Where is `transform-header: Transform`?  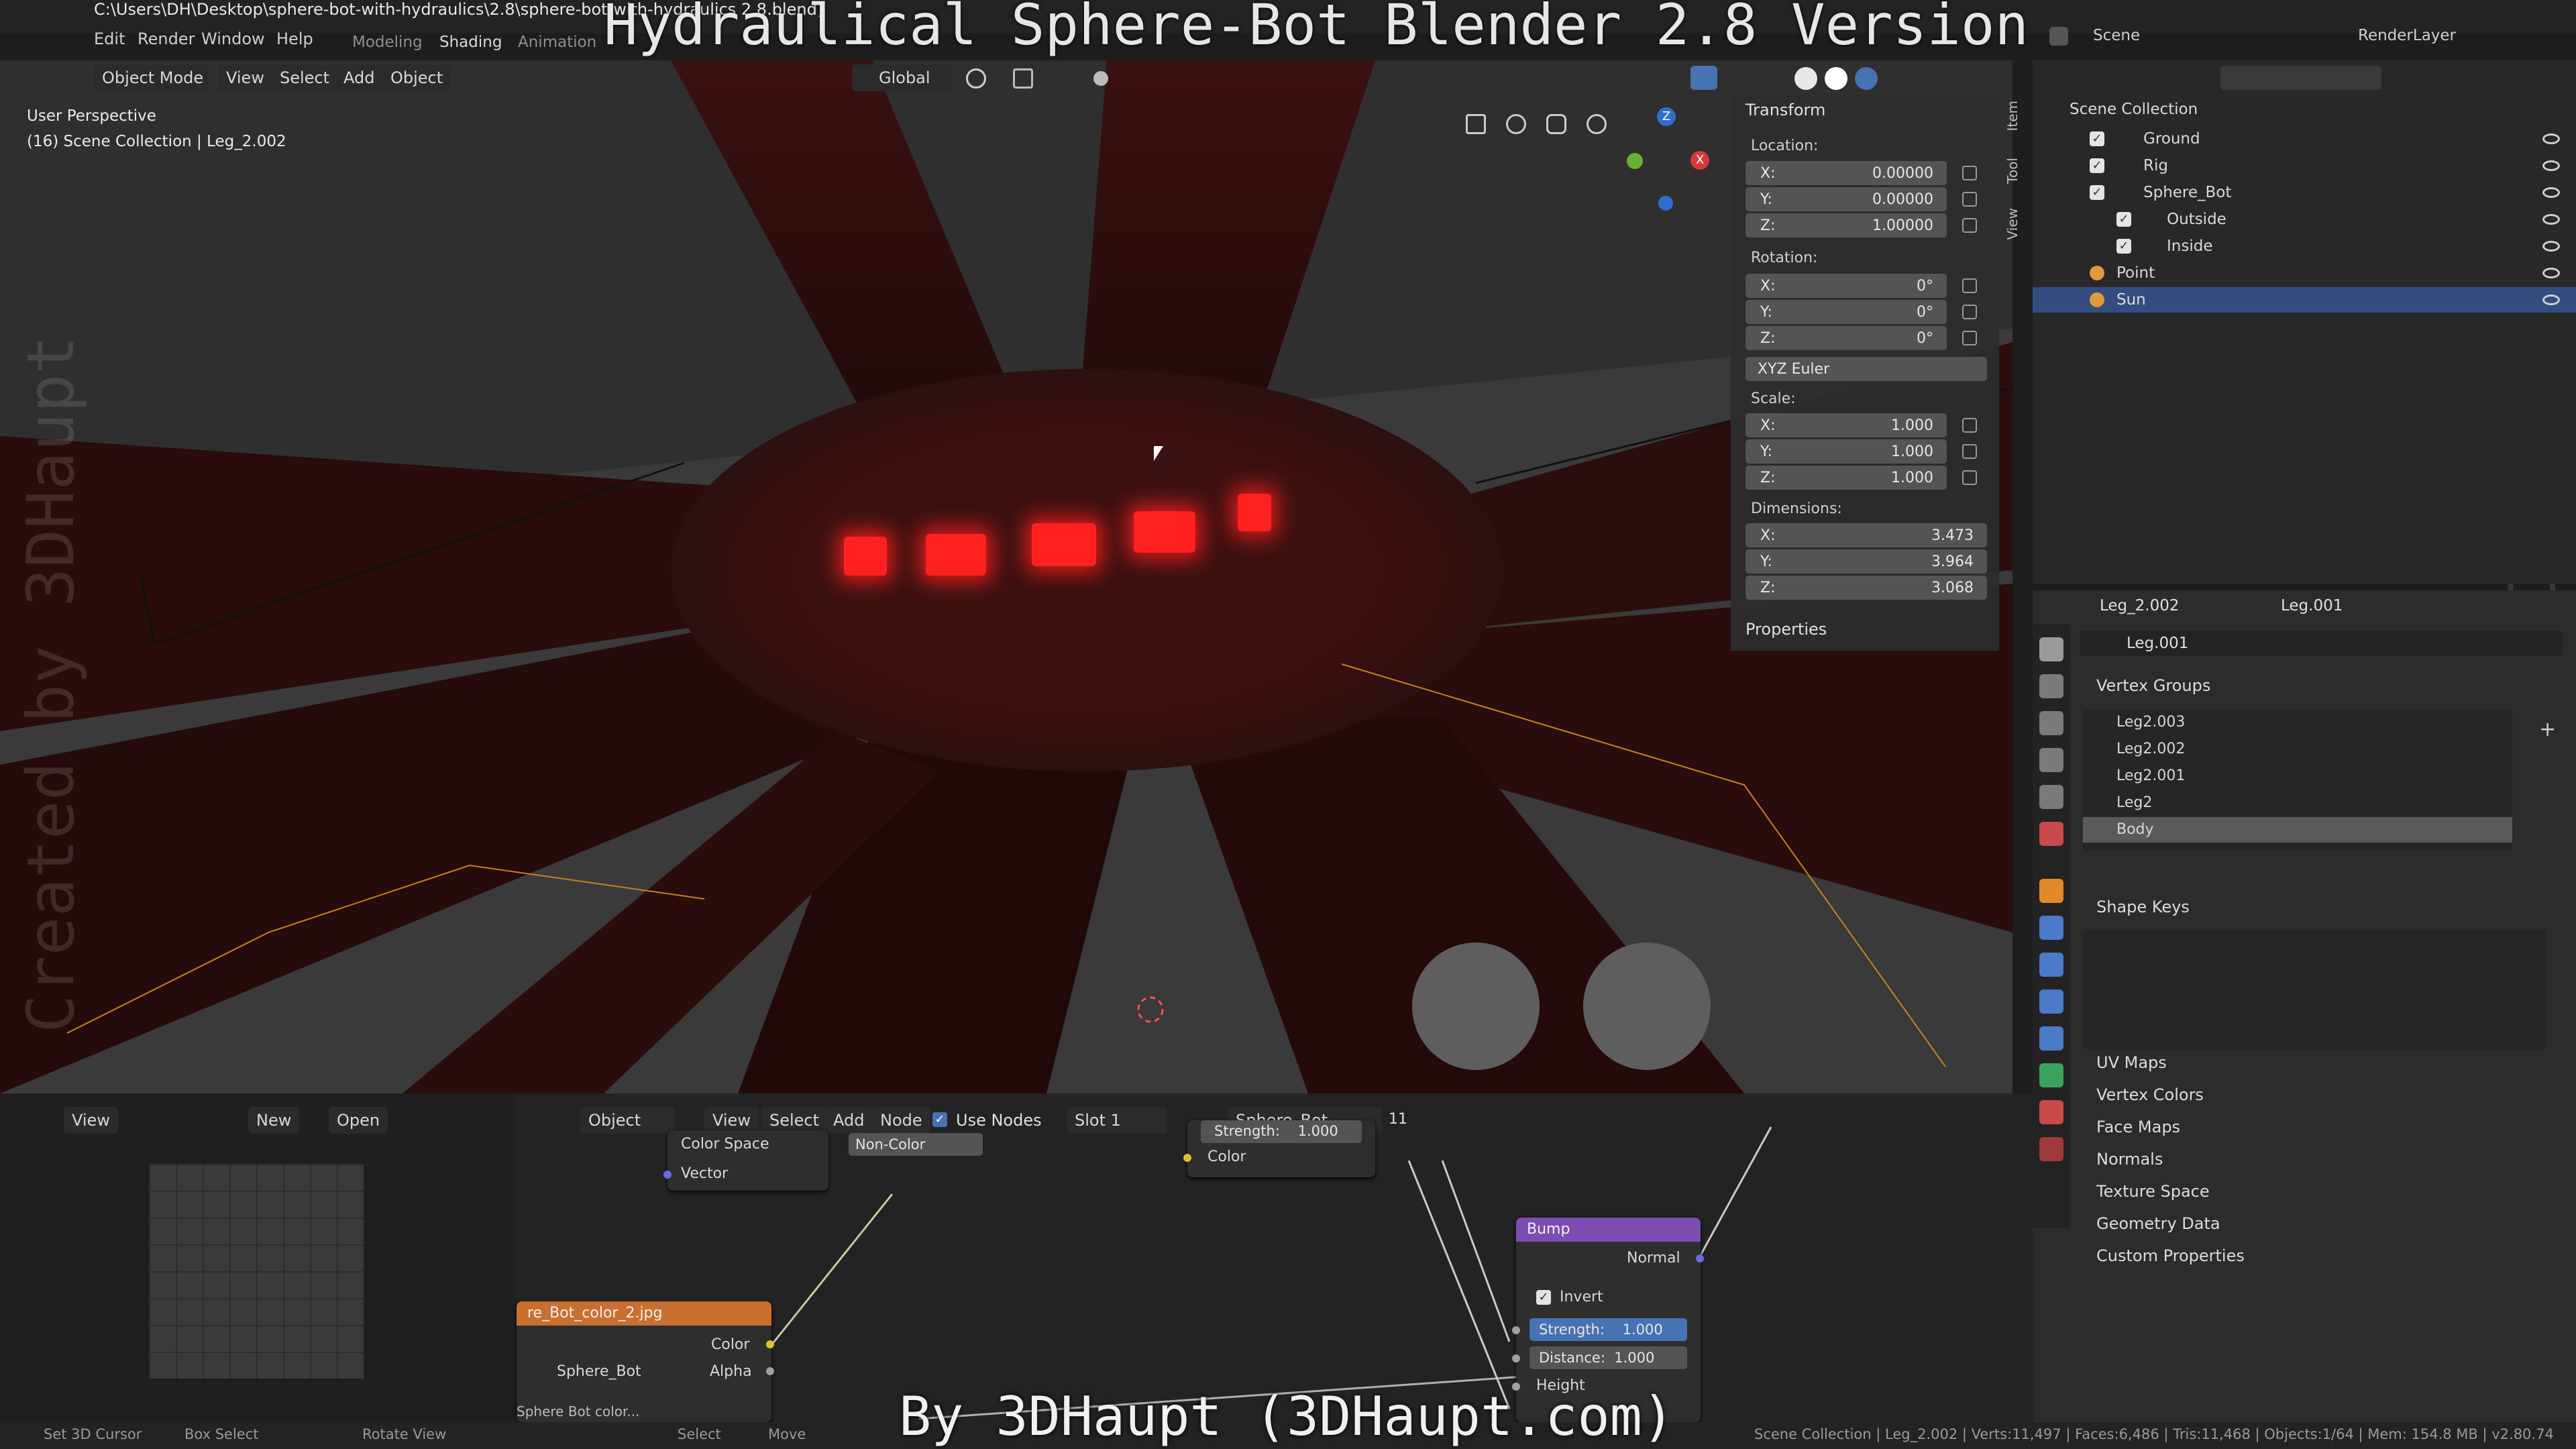 transform-header: Transform is located at coordinates (1785, 110).